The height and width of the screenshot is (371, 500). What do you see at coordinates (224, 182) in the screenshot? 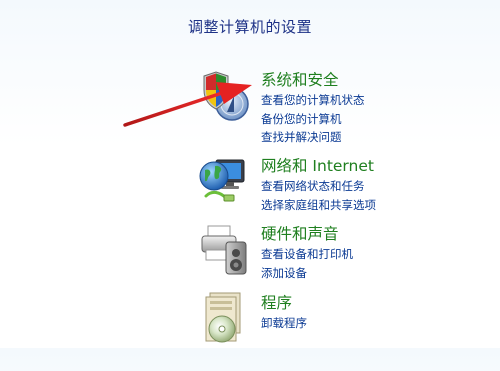
I see `network-globe-icon` at bounding box center [224, 182].